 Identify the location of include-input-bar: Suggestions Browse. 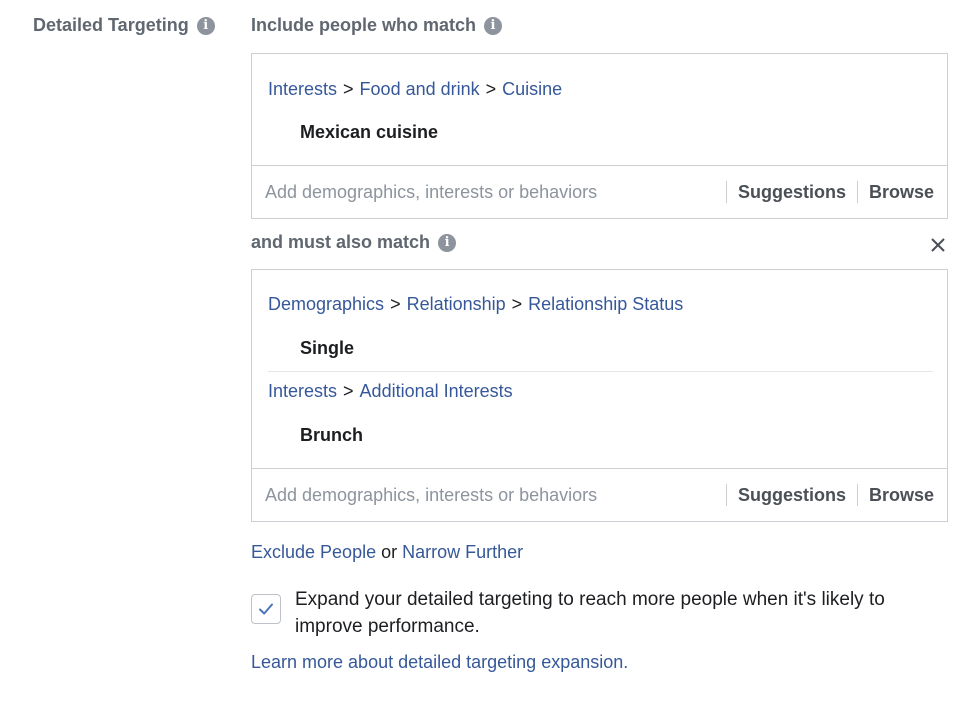
(599, 191).